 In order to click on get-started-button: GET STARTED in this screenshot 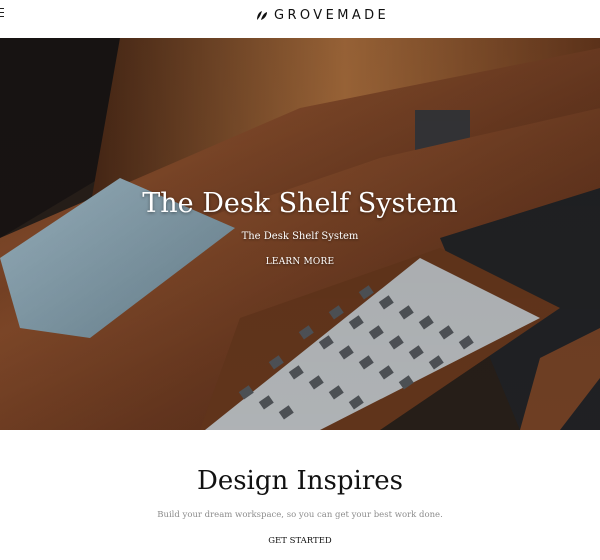, I will do `click(300, 541)`.